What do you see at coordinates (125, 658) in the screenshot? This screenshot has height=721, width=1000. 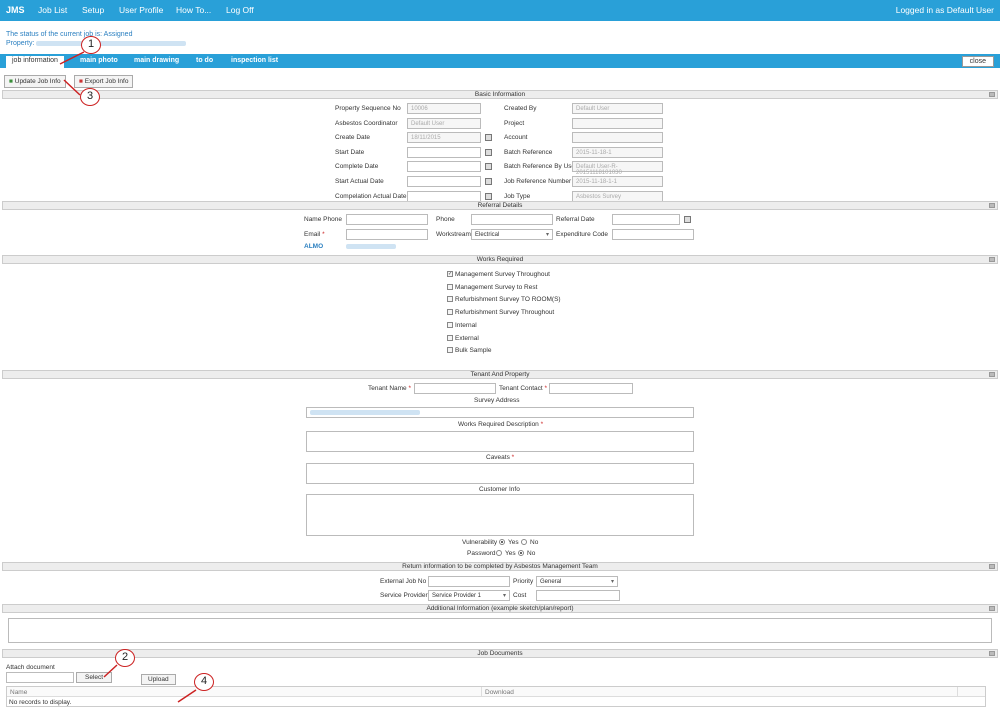 I see `callout-2: 2` at bounding box center [125, 658].